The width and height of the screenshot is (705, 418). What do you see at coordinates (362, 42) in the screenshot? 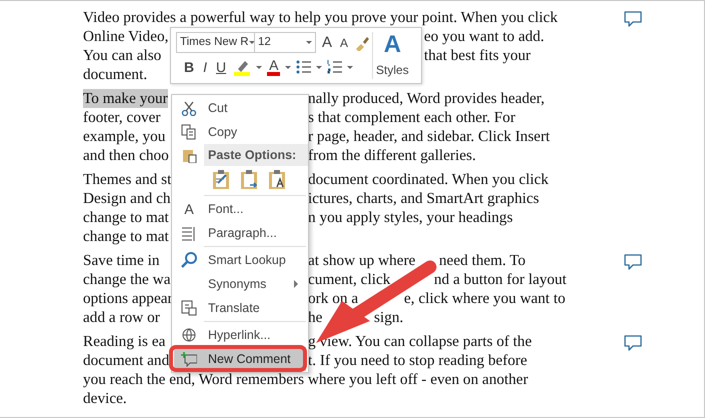
I see `paintbrush-icon` at bounding box center [362, 42].